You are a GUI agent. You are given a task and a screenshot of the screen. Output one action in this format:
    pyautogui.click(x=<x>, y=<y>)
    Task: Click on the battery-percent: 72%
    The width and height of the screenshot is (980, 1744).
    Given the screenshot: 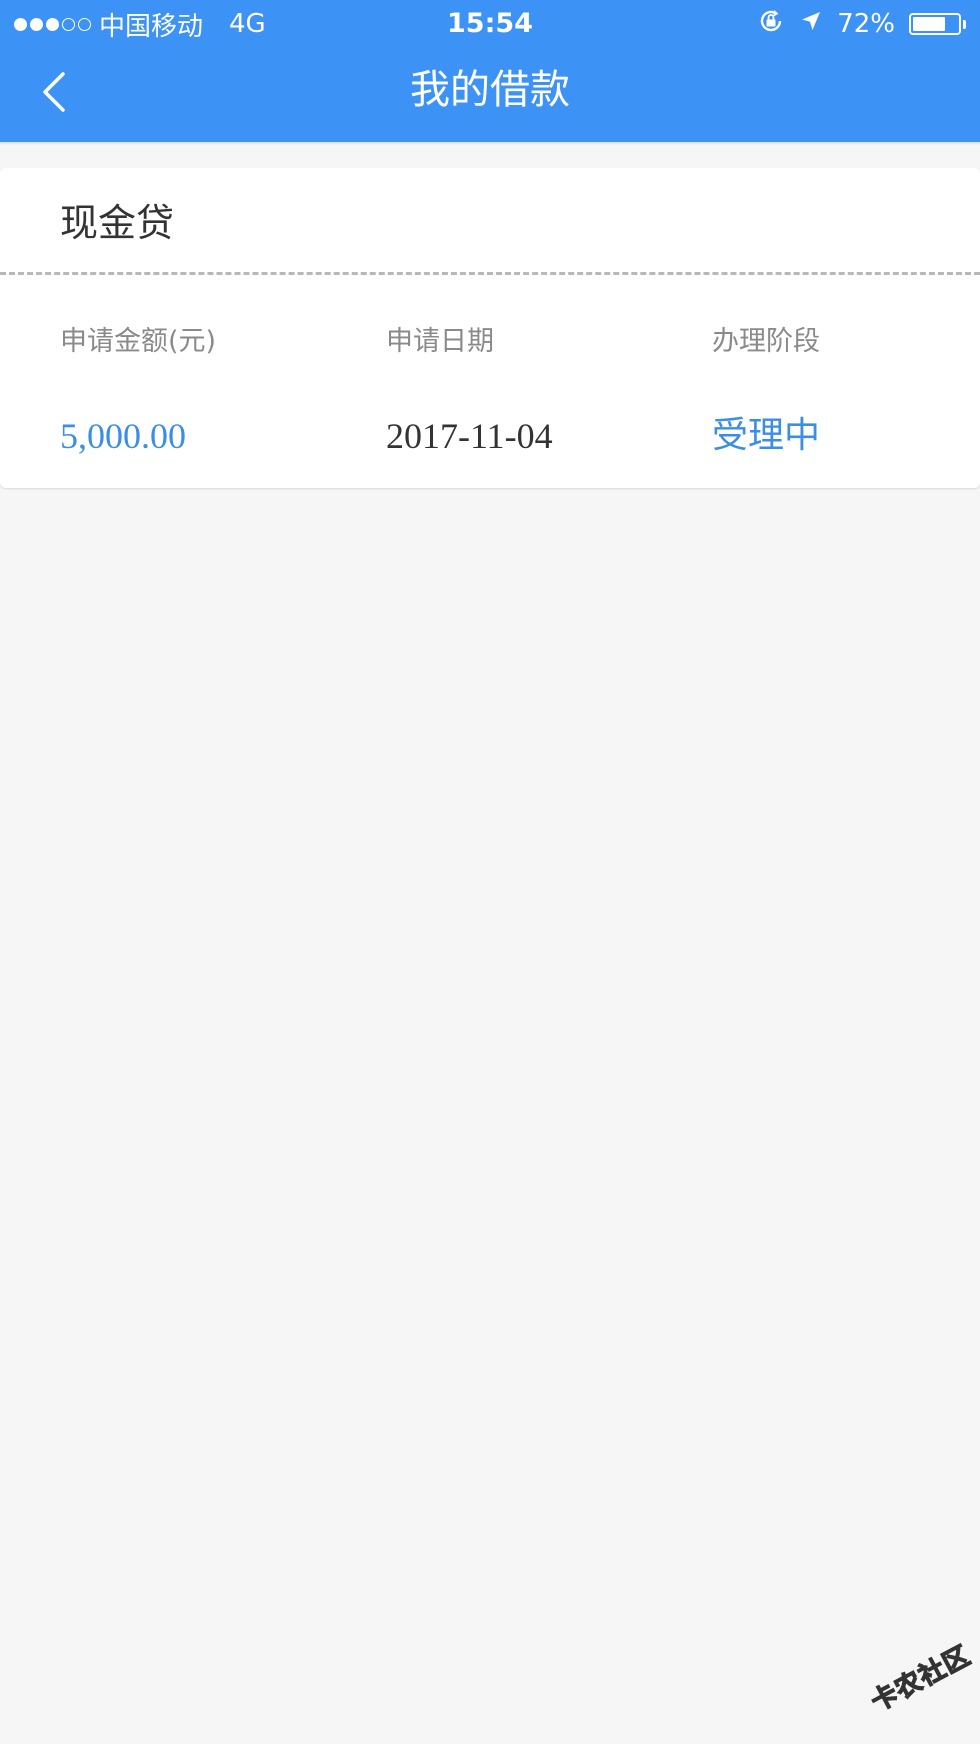 What is the action you would take?
    pyautogui.click(x=866, y=24)
    